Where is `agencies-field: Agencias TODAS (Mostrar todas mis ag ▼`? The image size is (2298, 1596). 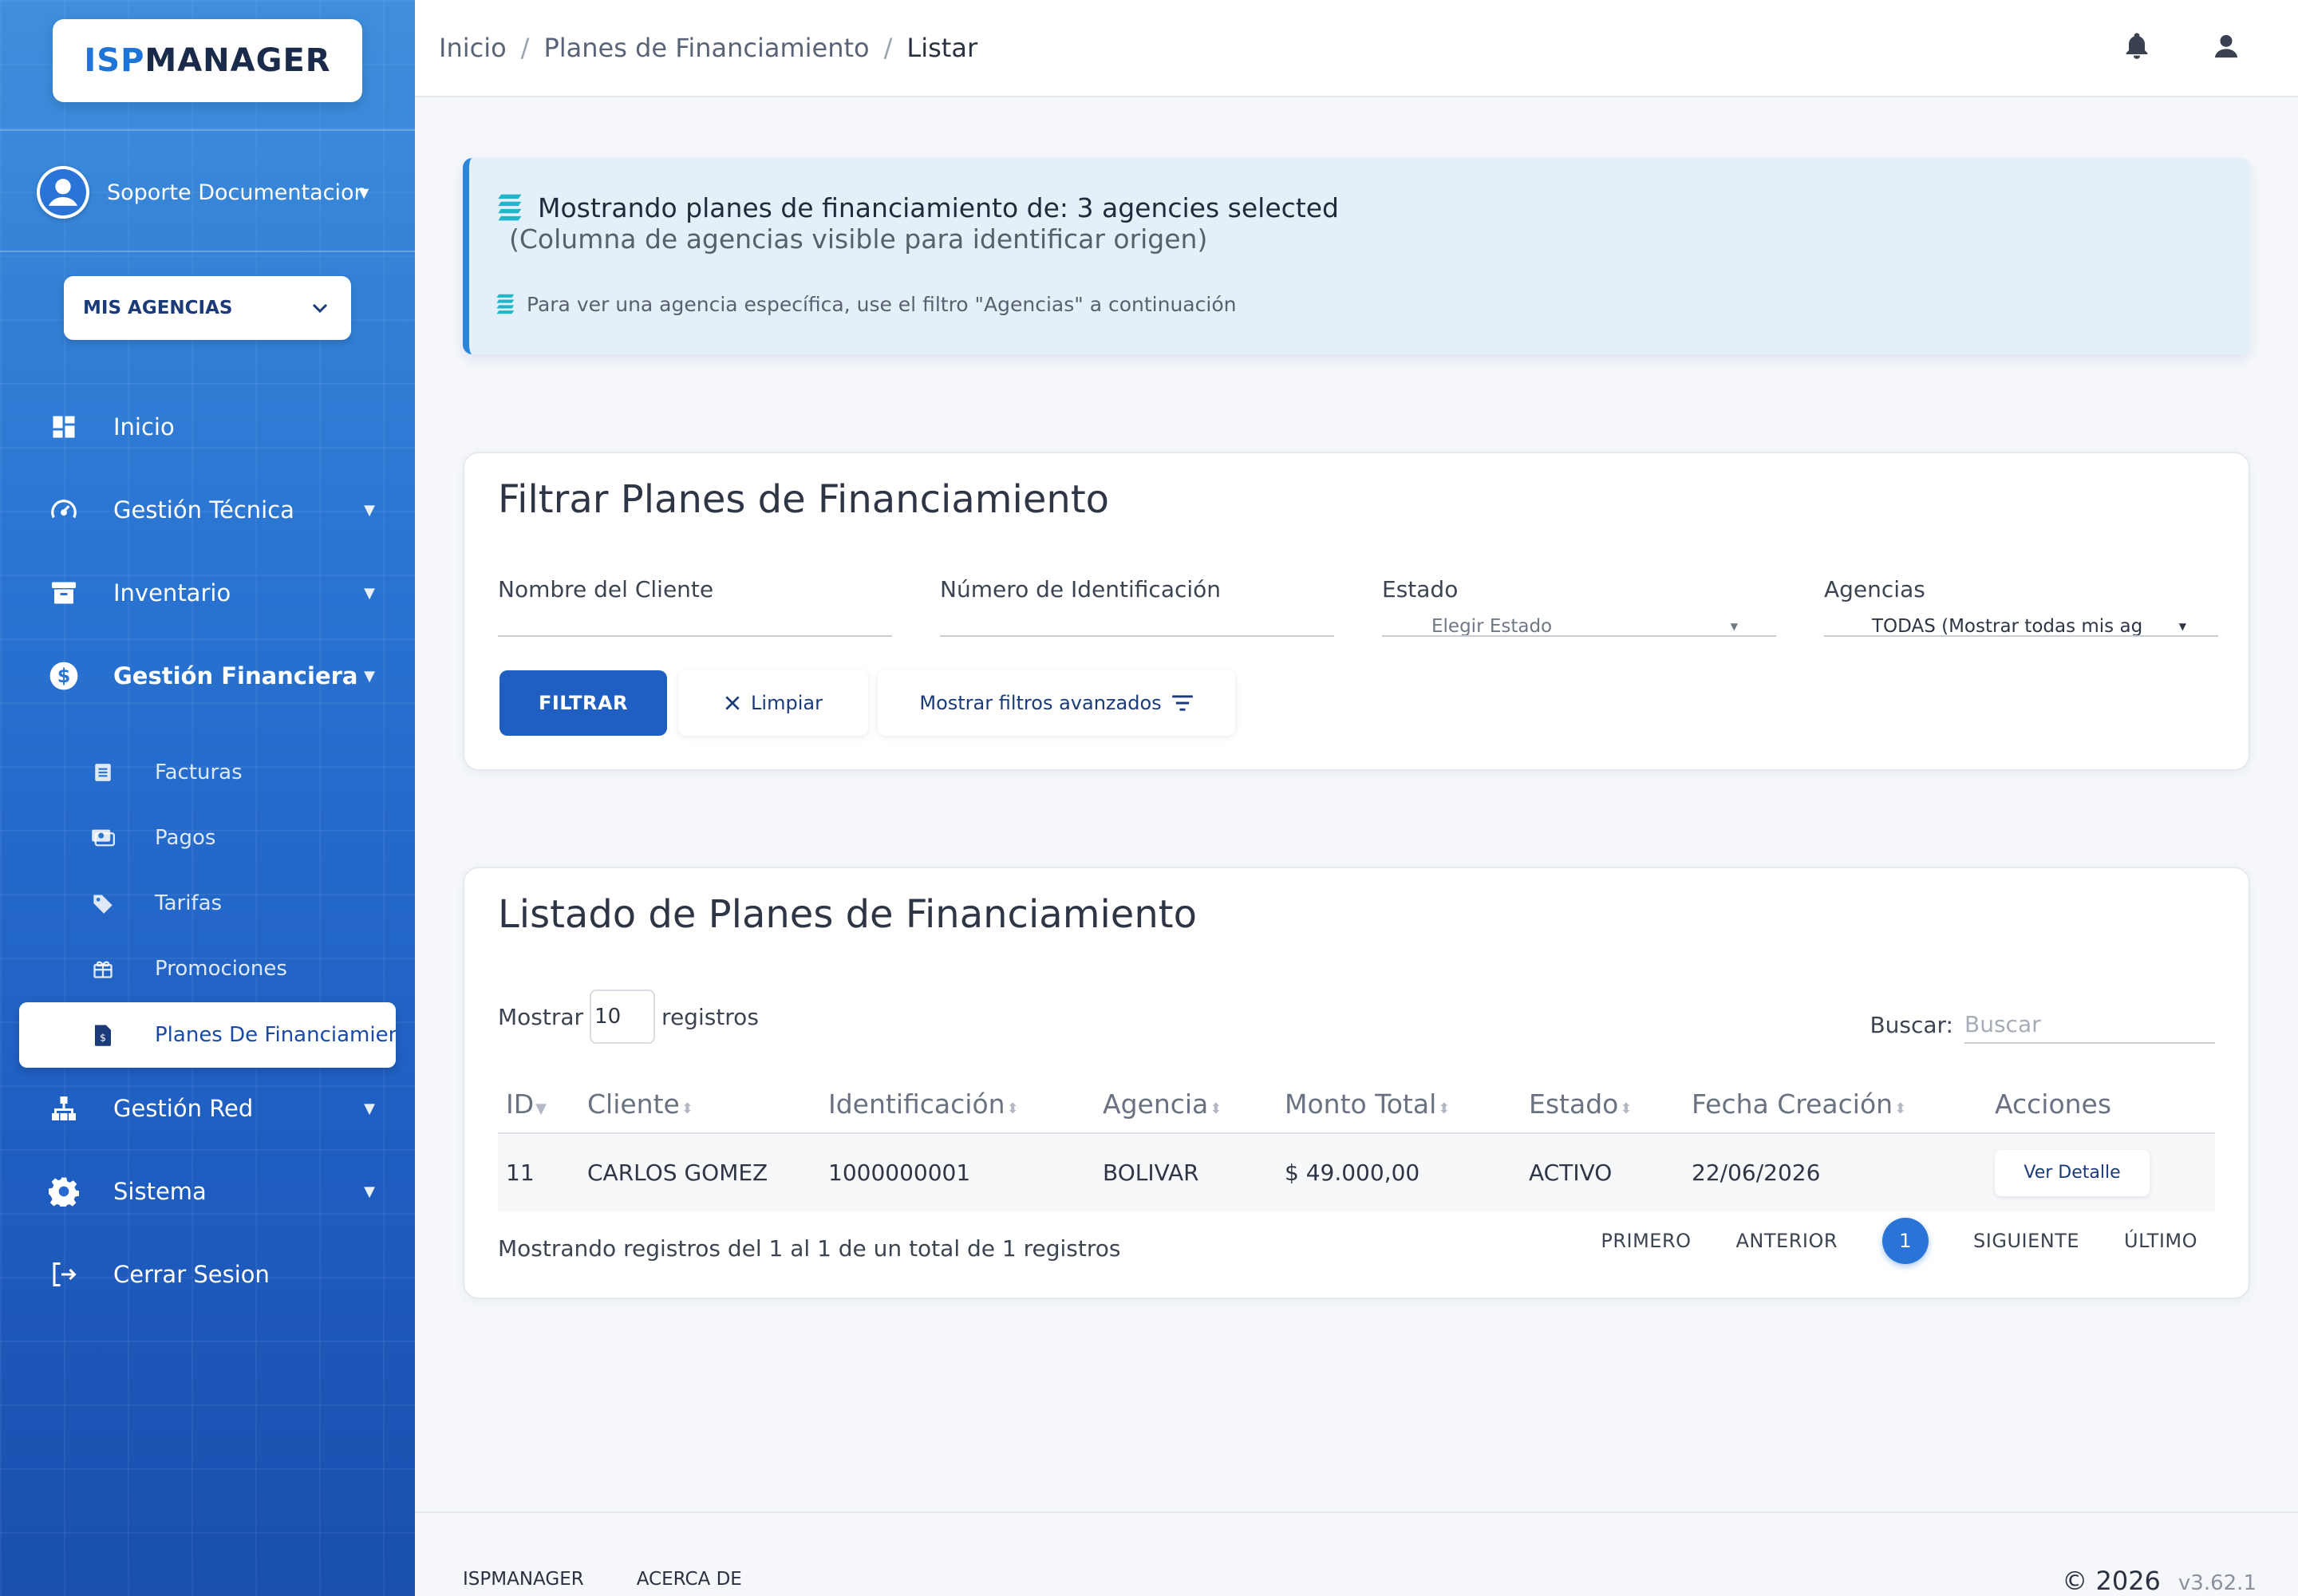 agencies-field: Agencias TODAS (Mostrar todas mis ag ▼ is located at coordinates (2021, 606).